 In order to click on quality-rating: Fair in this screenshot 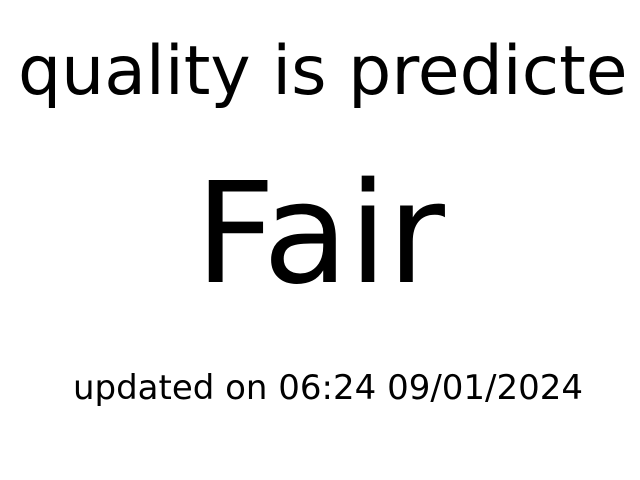, I will do `click(320, 234)`.